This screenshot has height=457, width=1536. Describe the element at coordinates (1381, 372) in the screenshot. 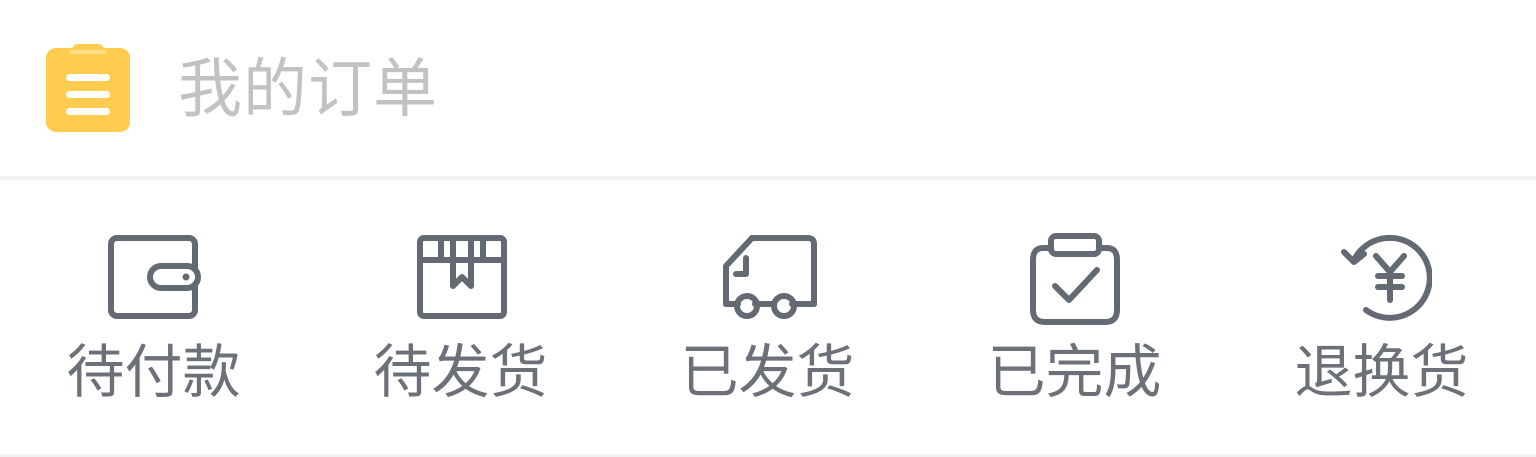

I see `order-tab-label: 退换货` at that location.